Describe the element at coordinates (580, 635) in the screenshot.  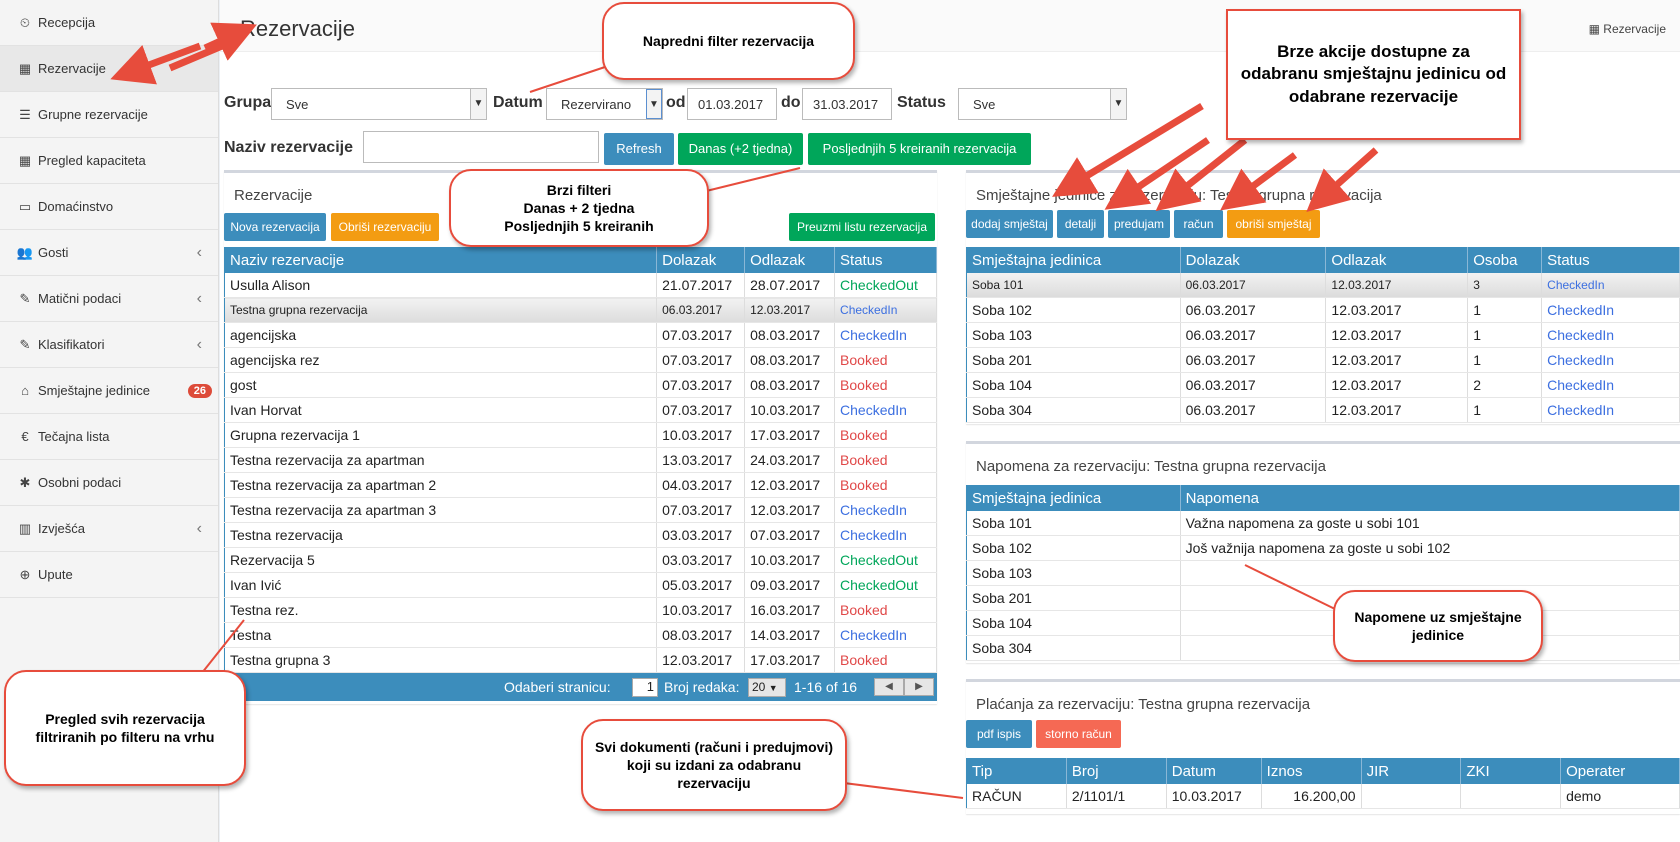
I see `table-row: Testna 08.03.2017 14.03.2017 CheckedIn` at that location.